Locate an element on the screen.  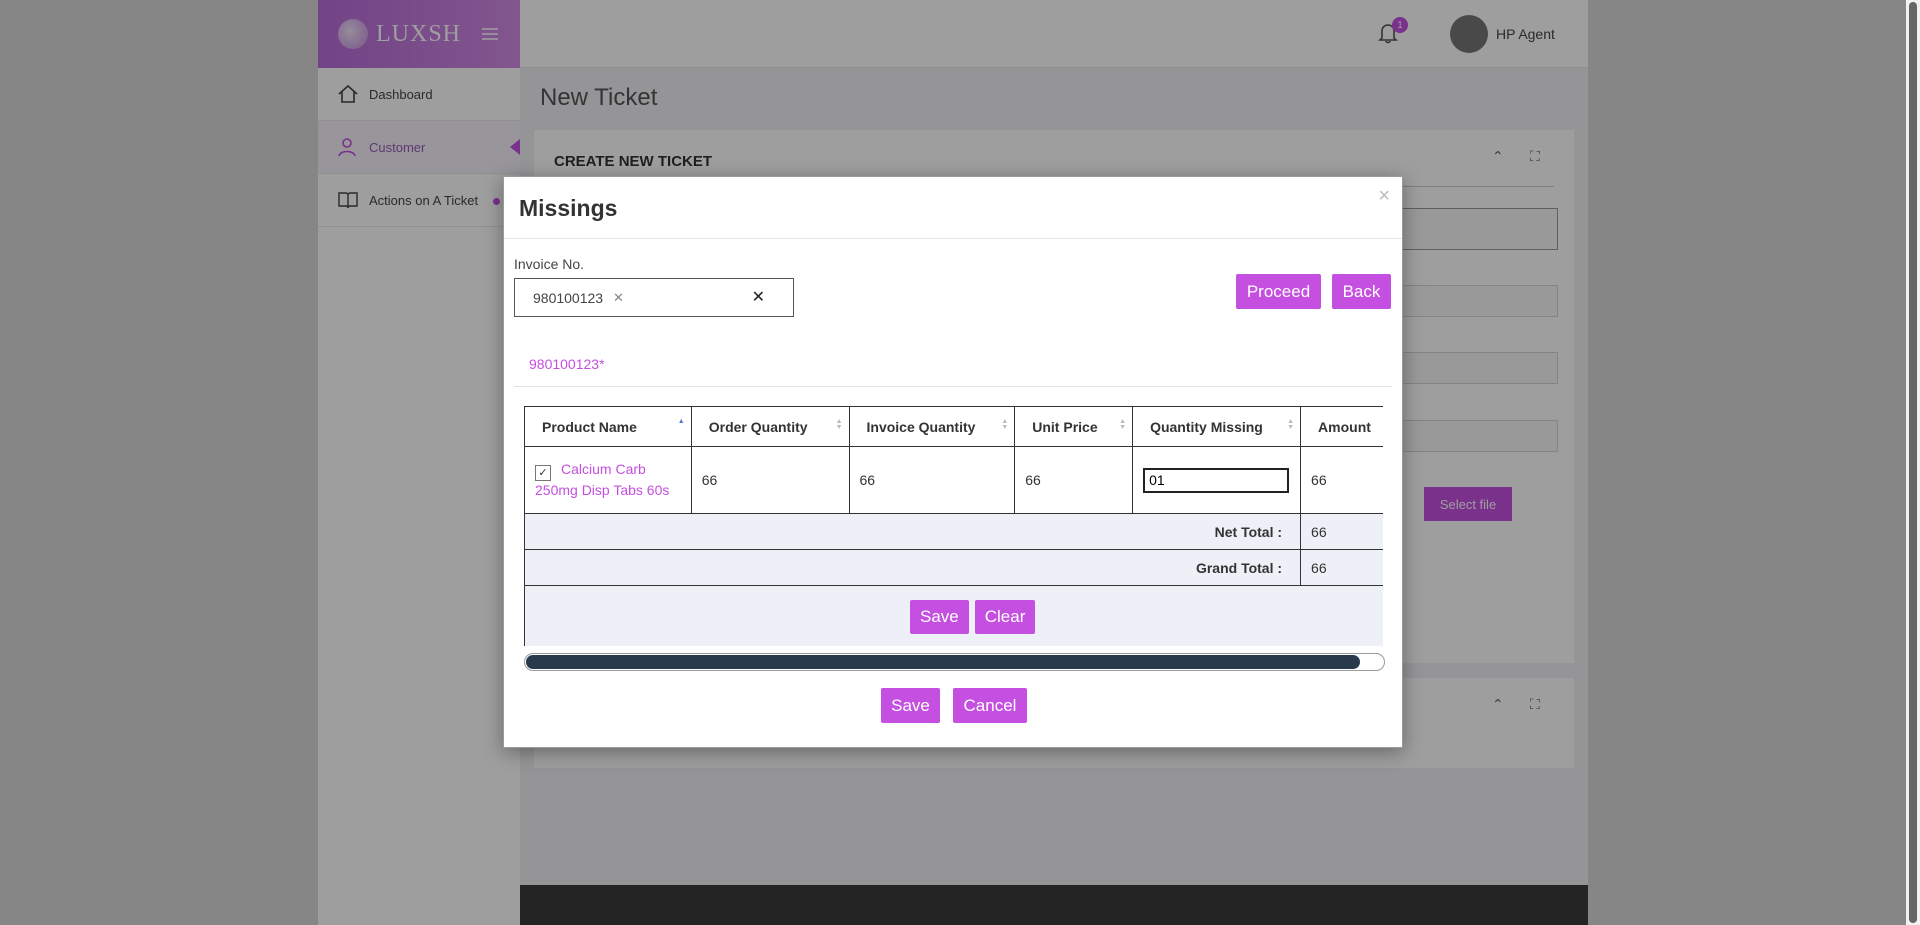
product-cell: ✓ Calcium Carb 250mg Disp Tabs 60s is located at coordinates (608, 480).